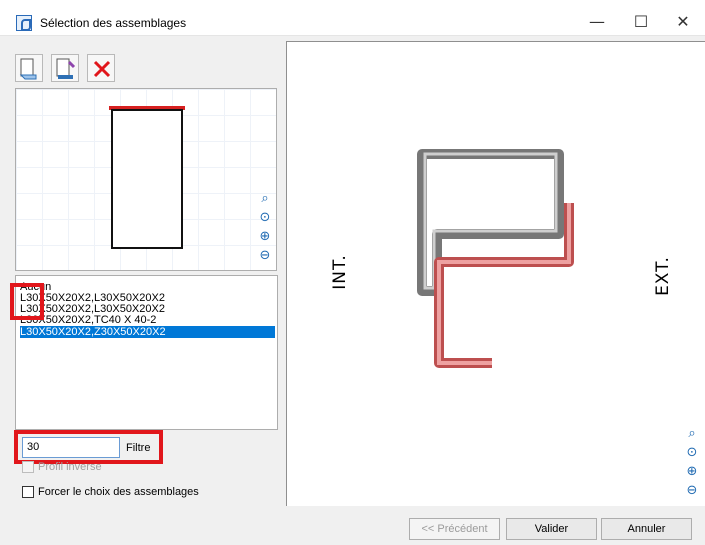 This screenshot has height=545, width=705. What do you see at coordinates (113, 23) in the screenshot?
I see `window-title: Sélection des assemblages` at bounding box center [113, 23].